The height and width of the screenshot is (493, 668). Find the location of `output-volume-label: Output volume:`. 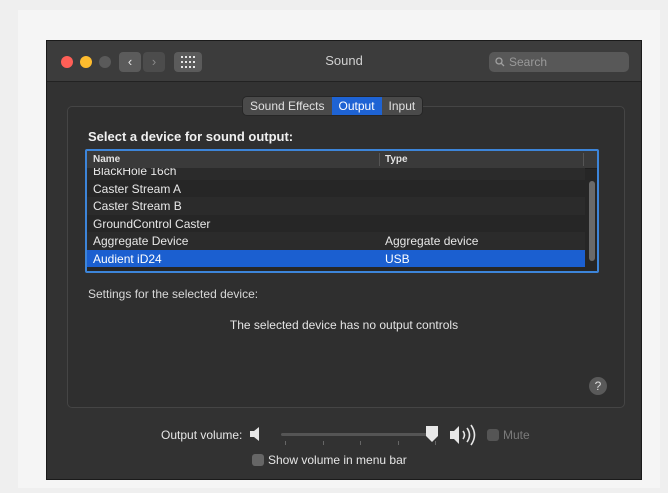

output-volume-label: Output volume: is located at coordinates (202, 435).